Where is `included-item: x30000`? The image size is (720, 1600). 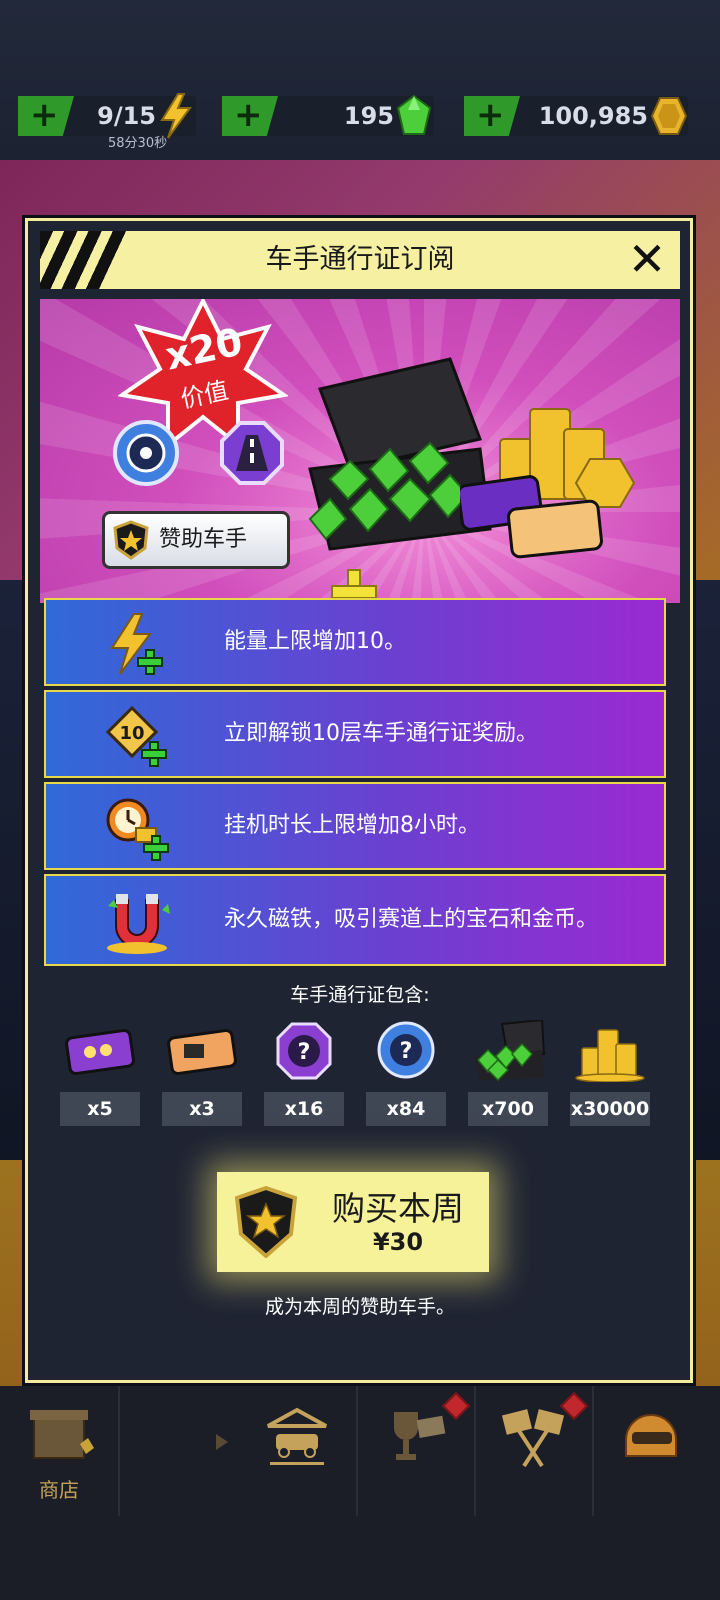 included-item: x30000 is located at coordinates (610, 1073).